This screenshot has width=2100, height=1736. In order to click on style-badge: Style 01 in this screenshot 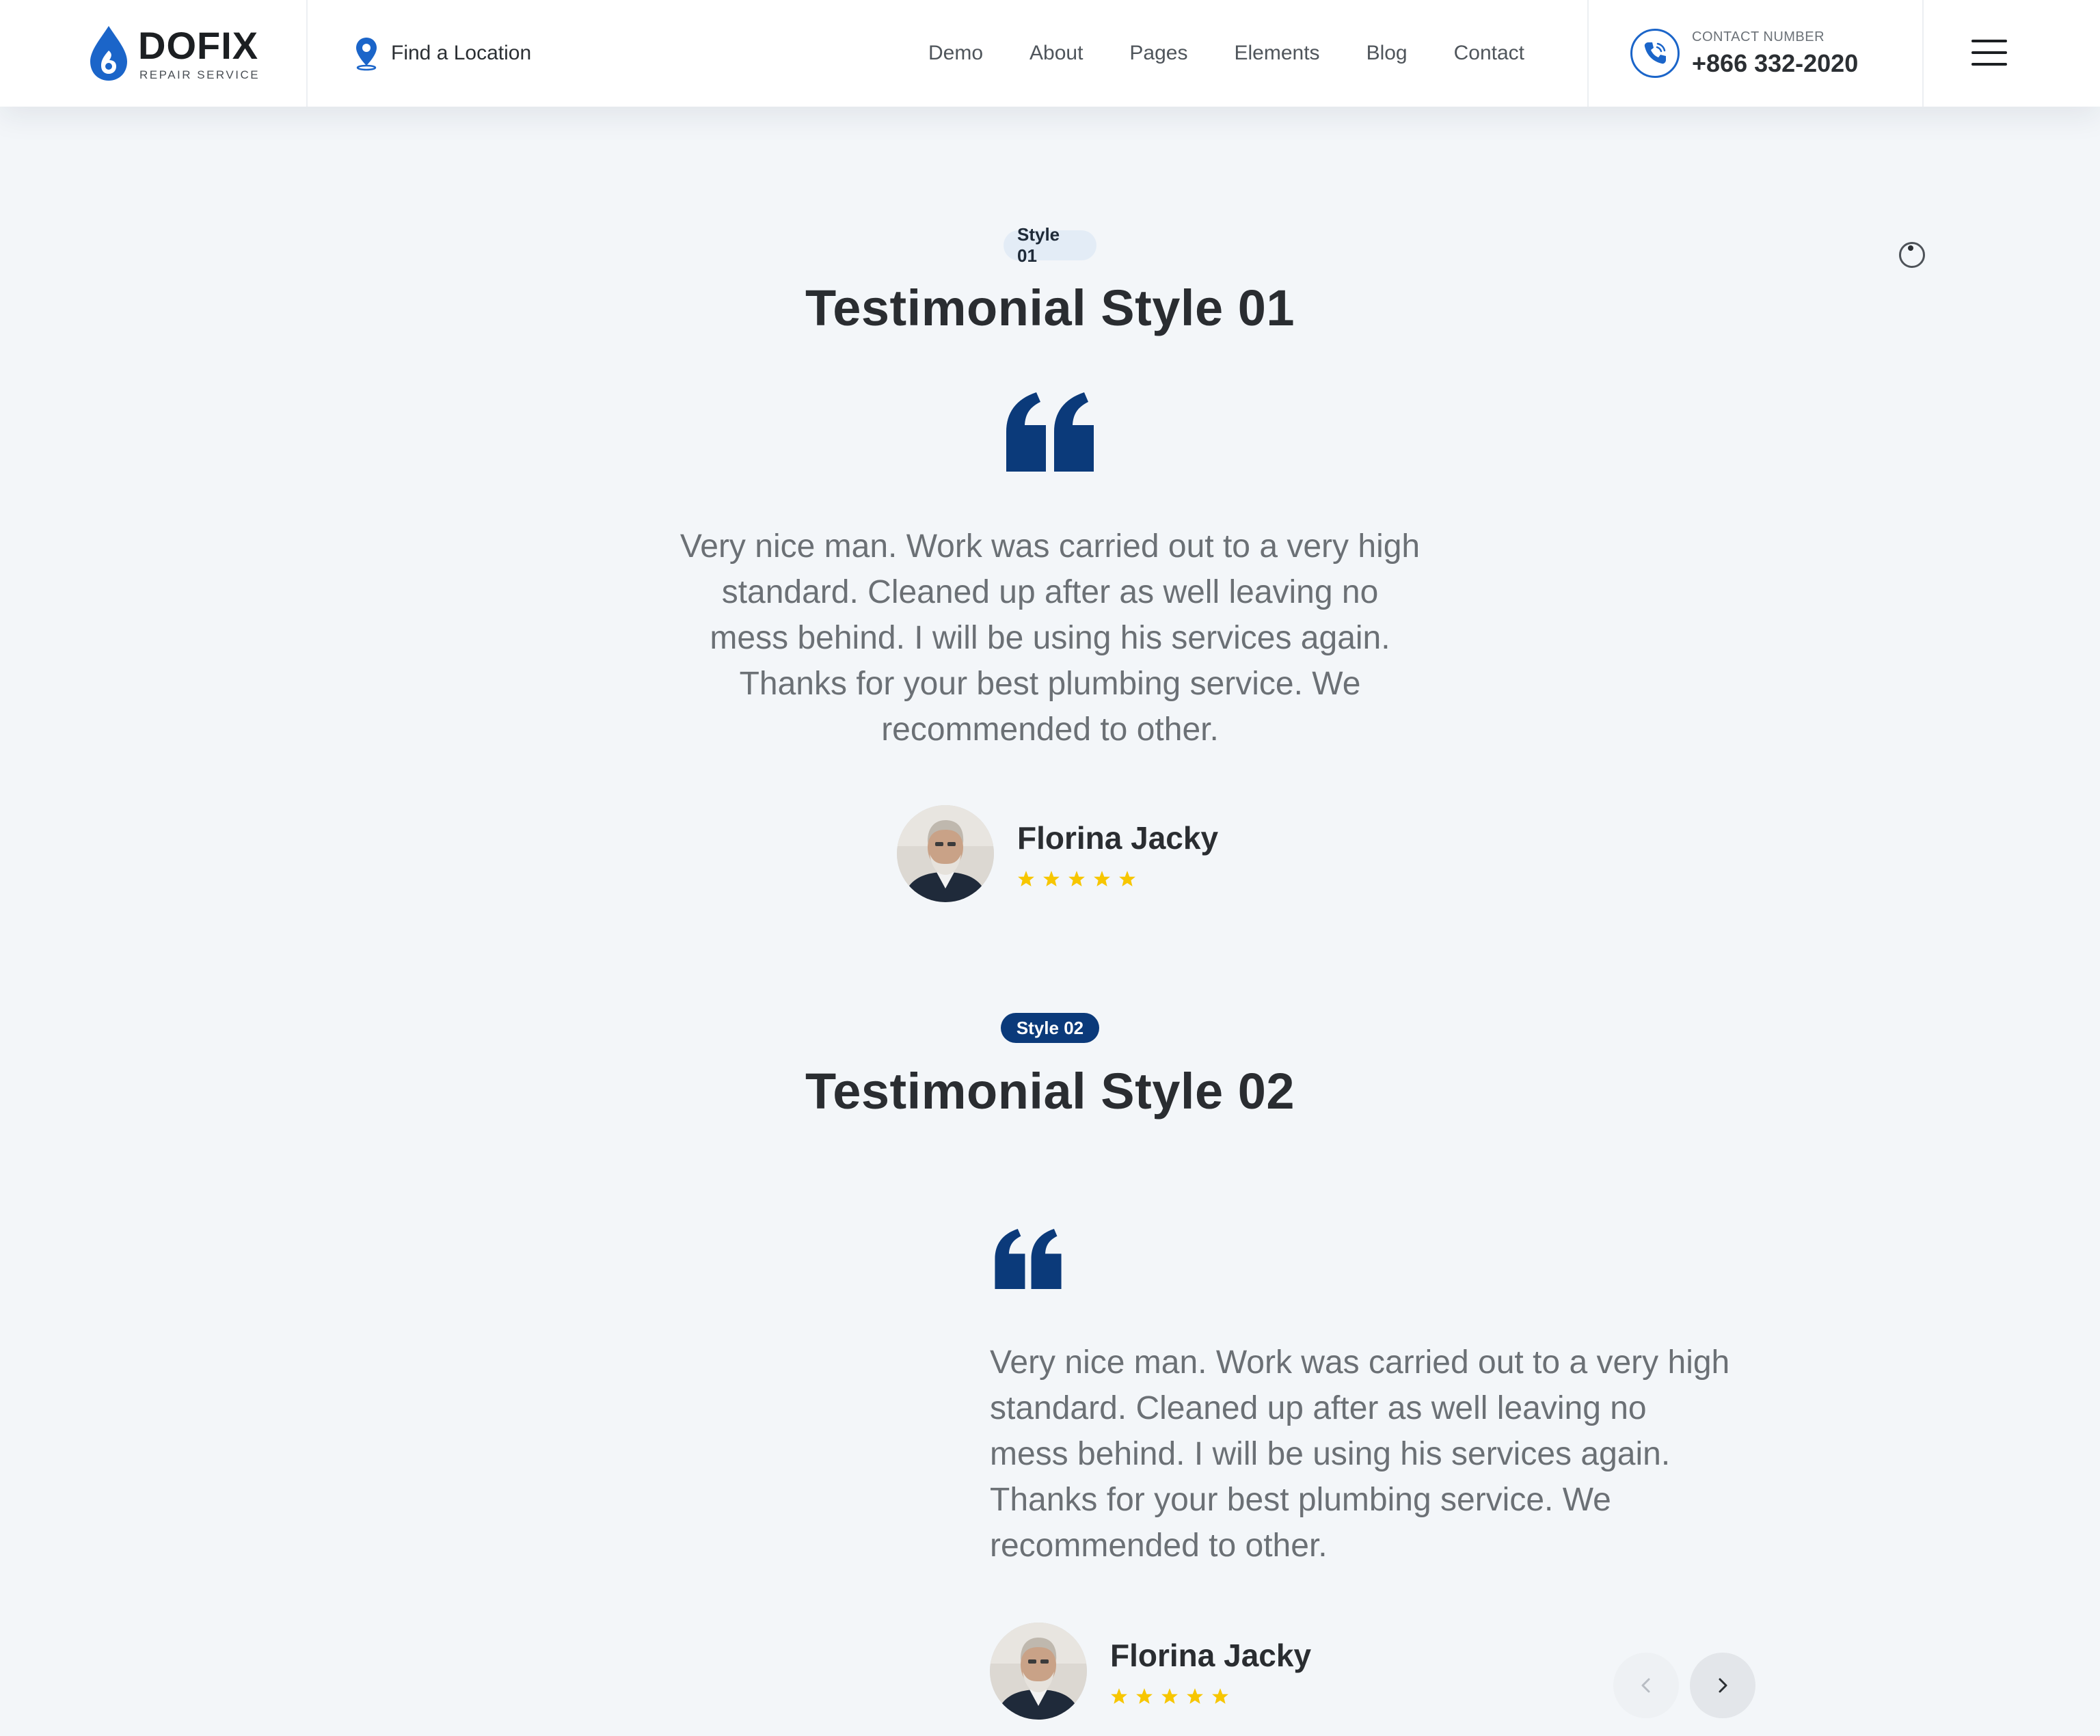, I will do `click(1050, 245)`.